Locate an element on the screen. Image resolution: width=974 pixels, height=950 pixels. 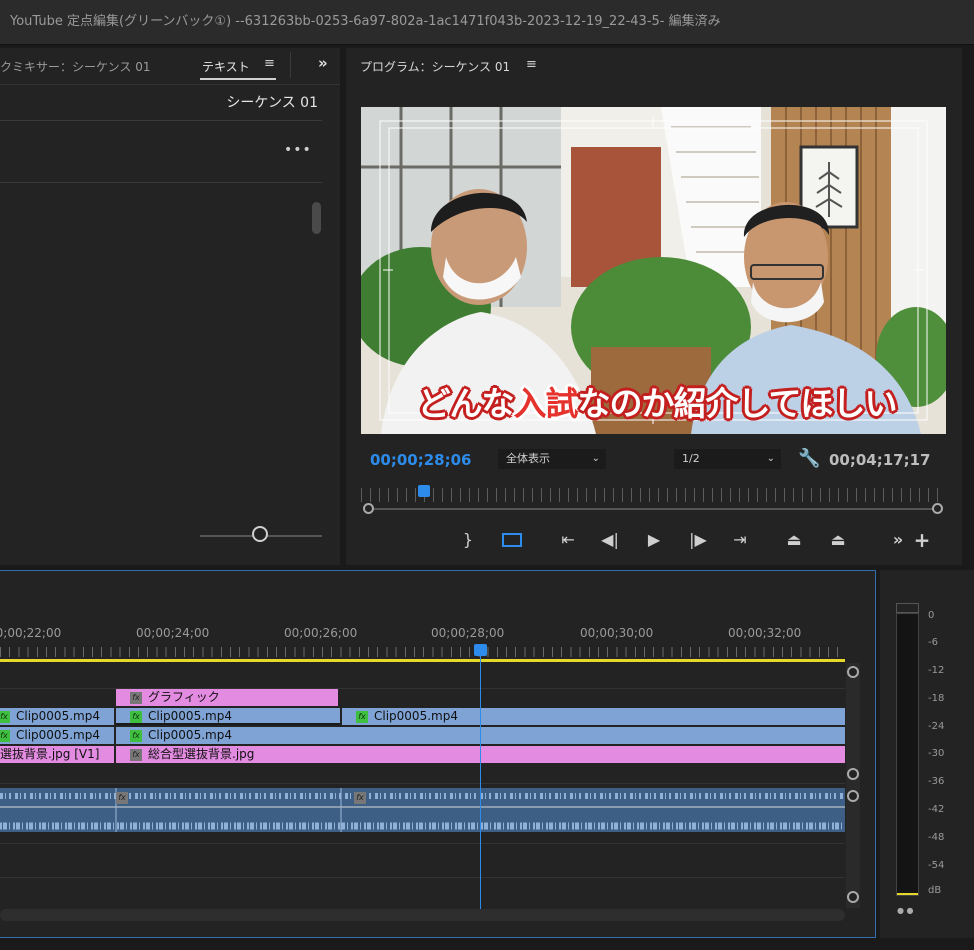
graphic-clip: fx グラフィック is located at coordinates (227, 697).